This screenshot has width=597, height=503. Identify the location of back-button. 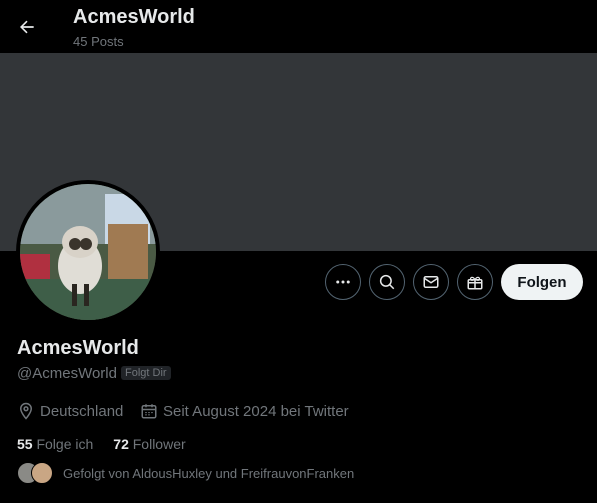
(27, 27).